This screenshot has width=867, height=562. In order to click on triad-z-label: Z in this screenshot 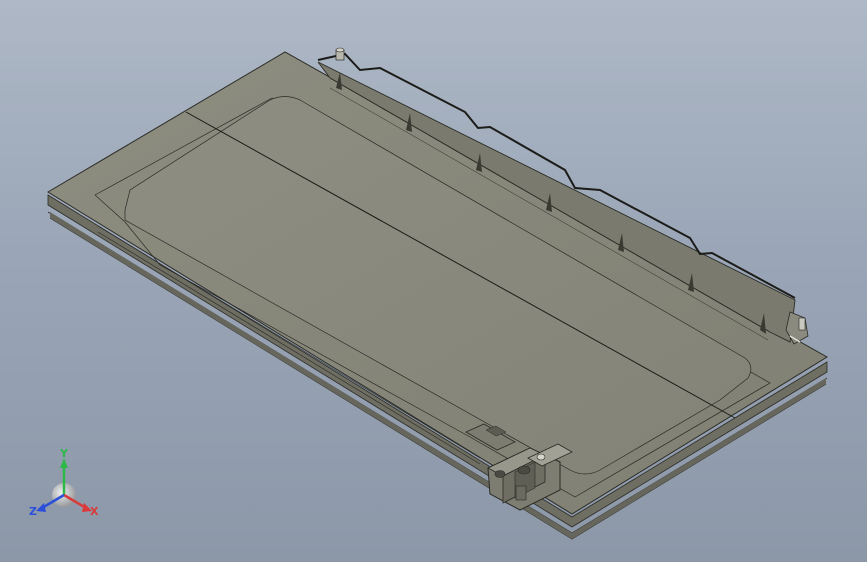, I will do `click(33, 511)`.